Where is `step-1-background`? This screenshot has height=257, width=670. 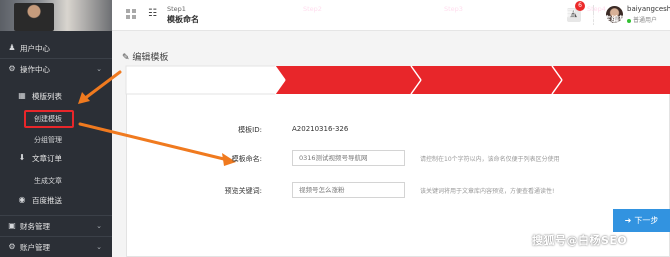
step-1-background is located at coordinates (205, 80).